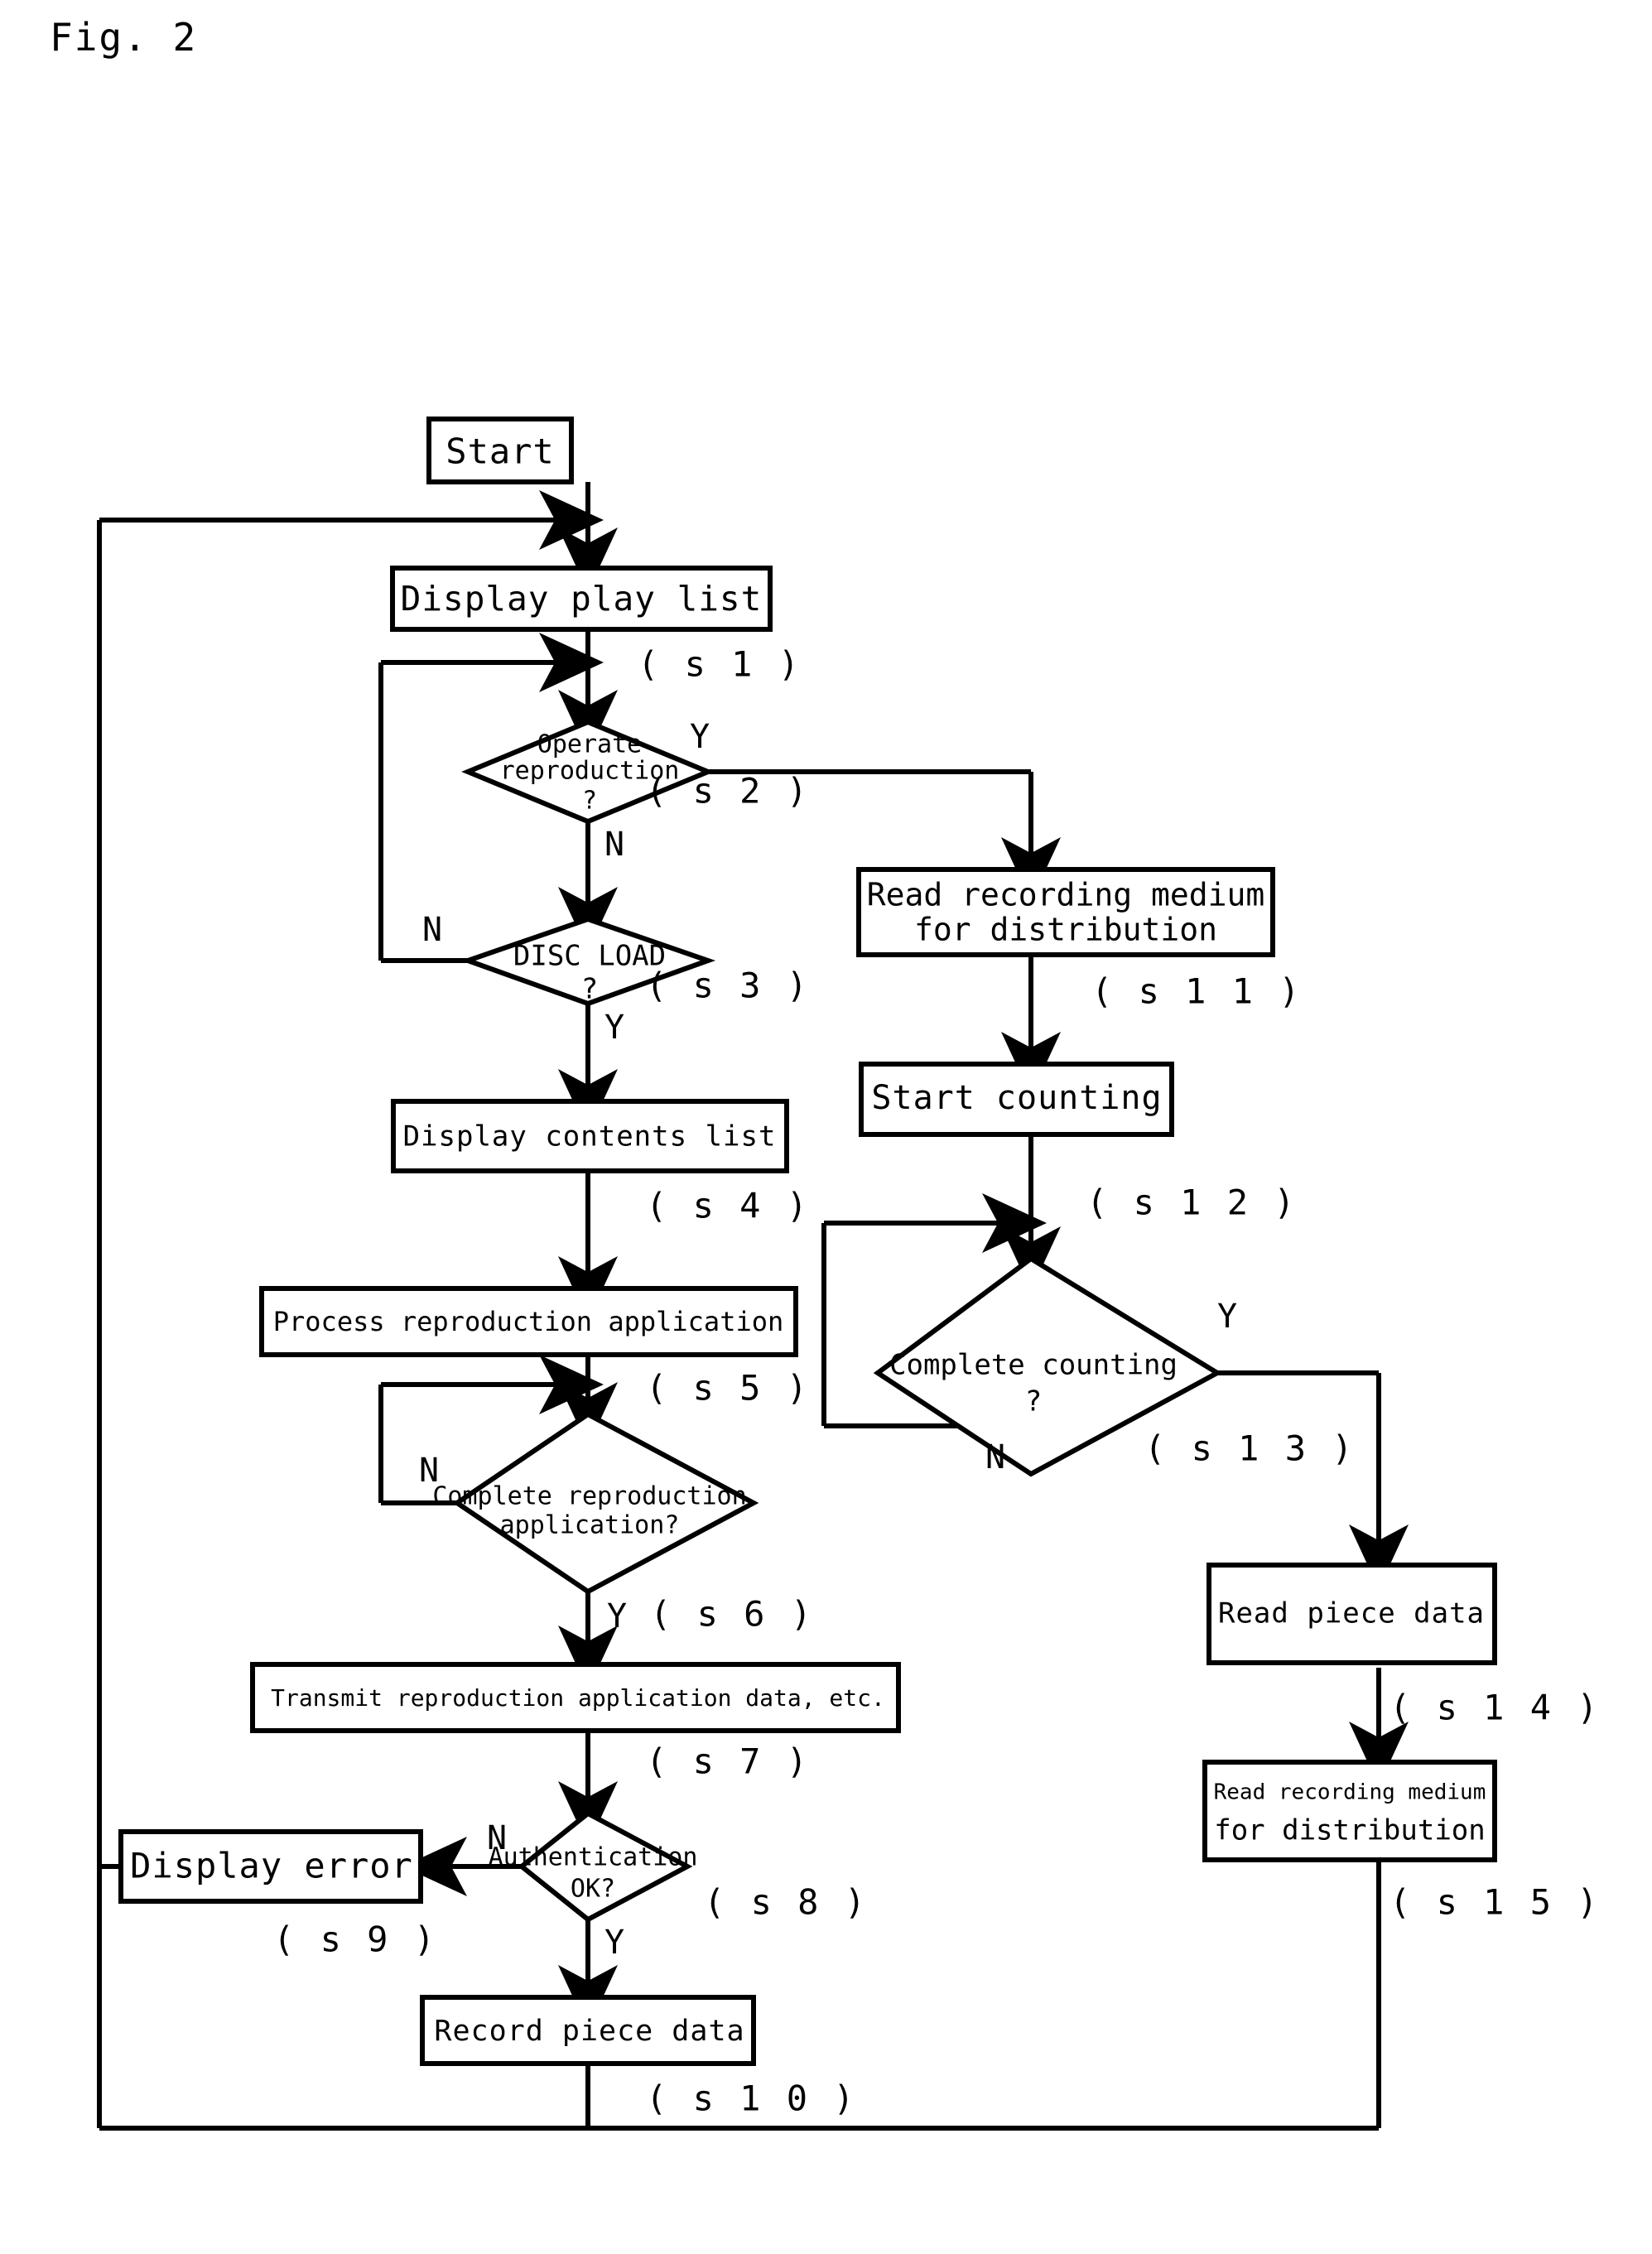 The height and width of the screenshot is (2254, 1652). I want to click on step-label-s14: ( s 1 4 ), so click(1495, 1708).